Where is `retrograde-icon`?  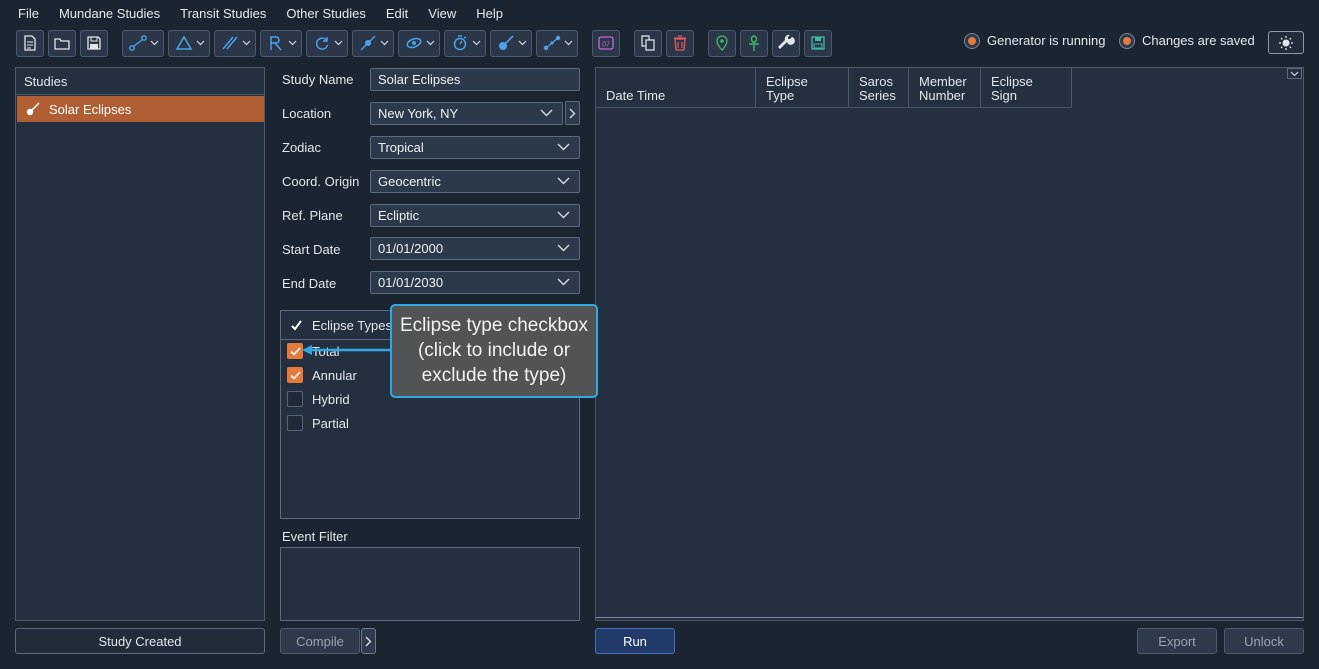 retrograde-icon is located at coordinates (275, 43).